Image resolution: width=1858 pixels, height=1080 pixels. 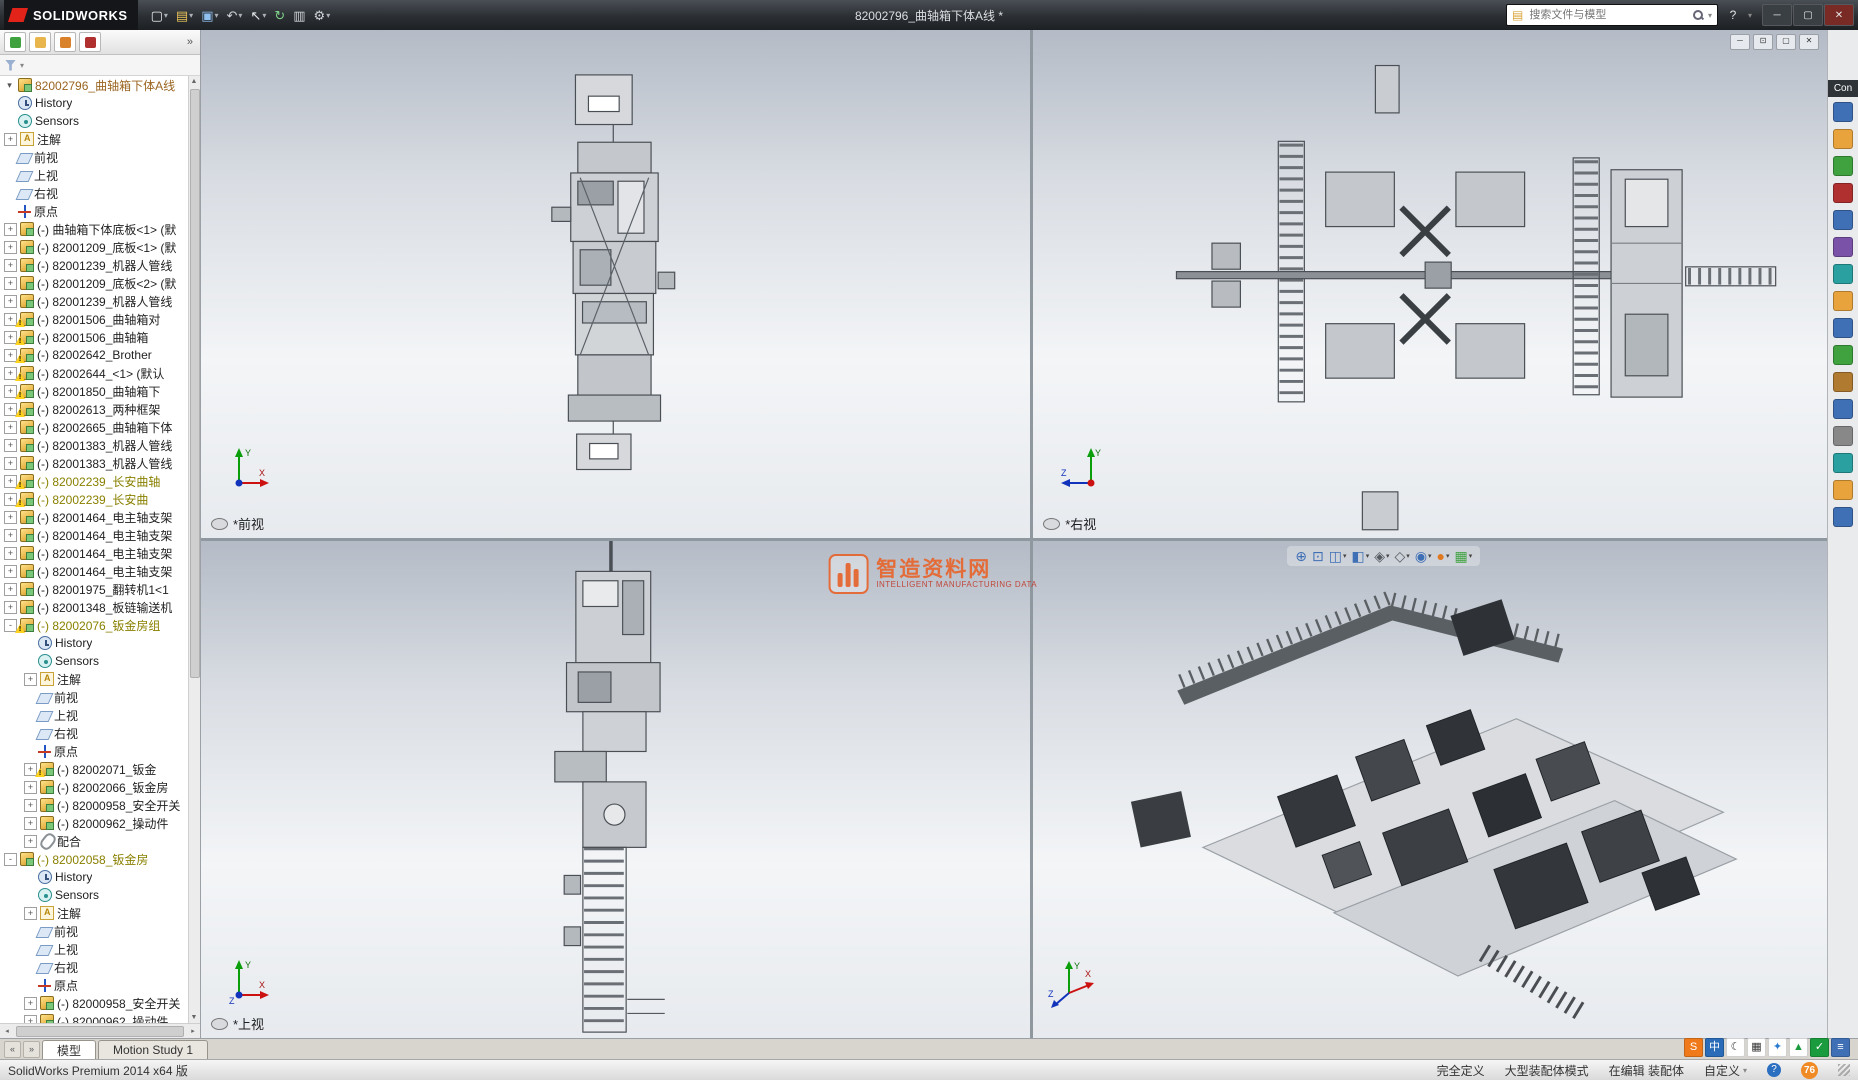 I want to click on apply-scene-button: ▦ ▾, so click(x=1464, y=556).